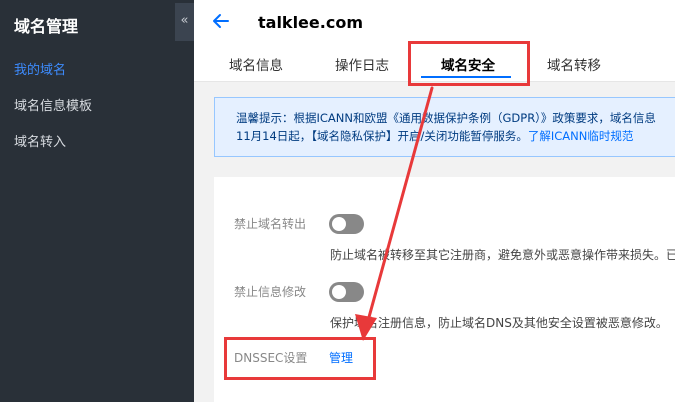 The width and height of the screenshot is (675, 402). Describe the element at coordinates (256, 64) in the screenshot. I see `tab-domain-info: 域名信息` at that location.